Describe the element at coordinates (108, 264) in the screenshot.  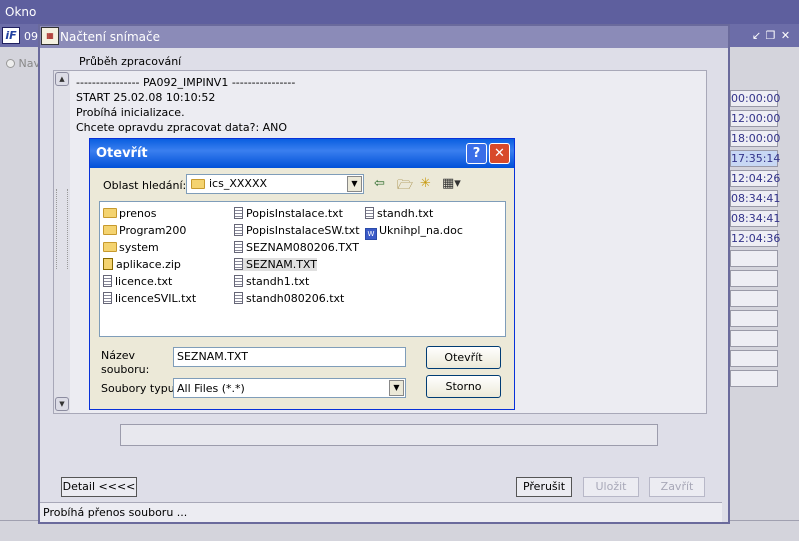
I see `zip-file-icon` at that location.